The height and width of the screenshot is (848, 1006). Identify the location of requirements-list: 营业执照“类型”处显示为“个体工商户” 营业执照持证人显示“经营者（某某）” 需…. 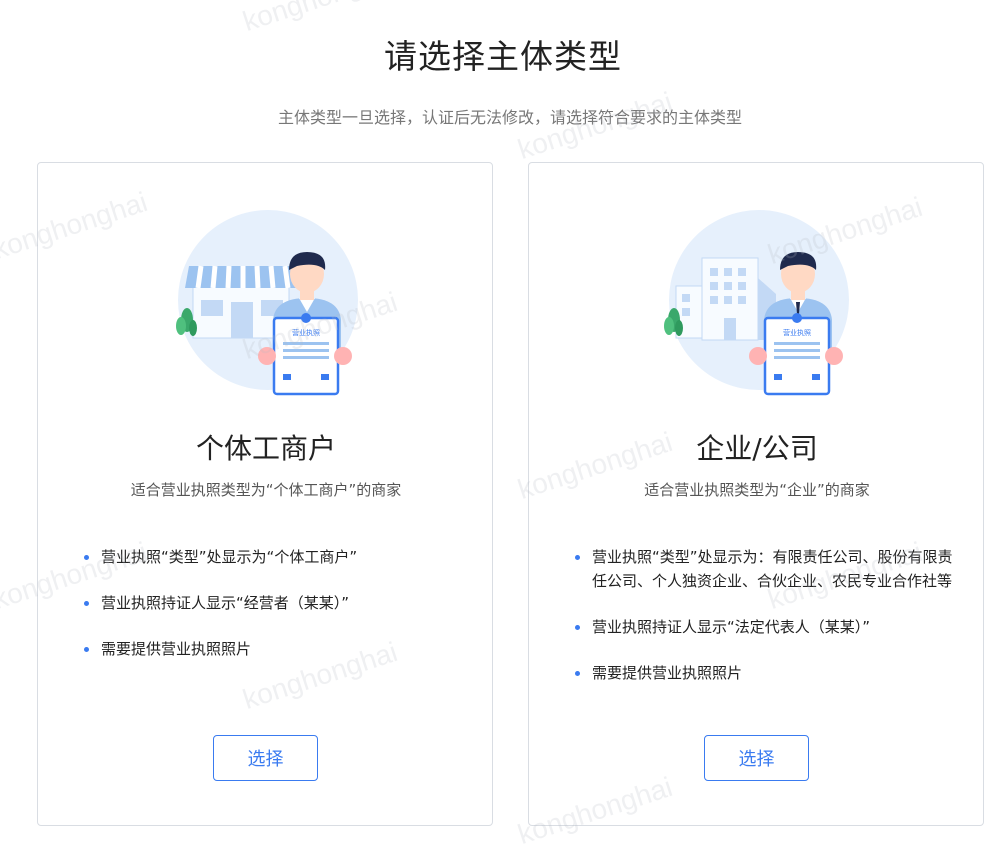
(274, 614).